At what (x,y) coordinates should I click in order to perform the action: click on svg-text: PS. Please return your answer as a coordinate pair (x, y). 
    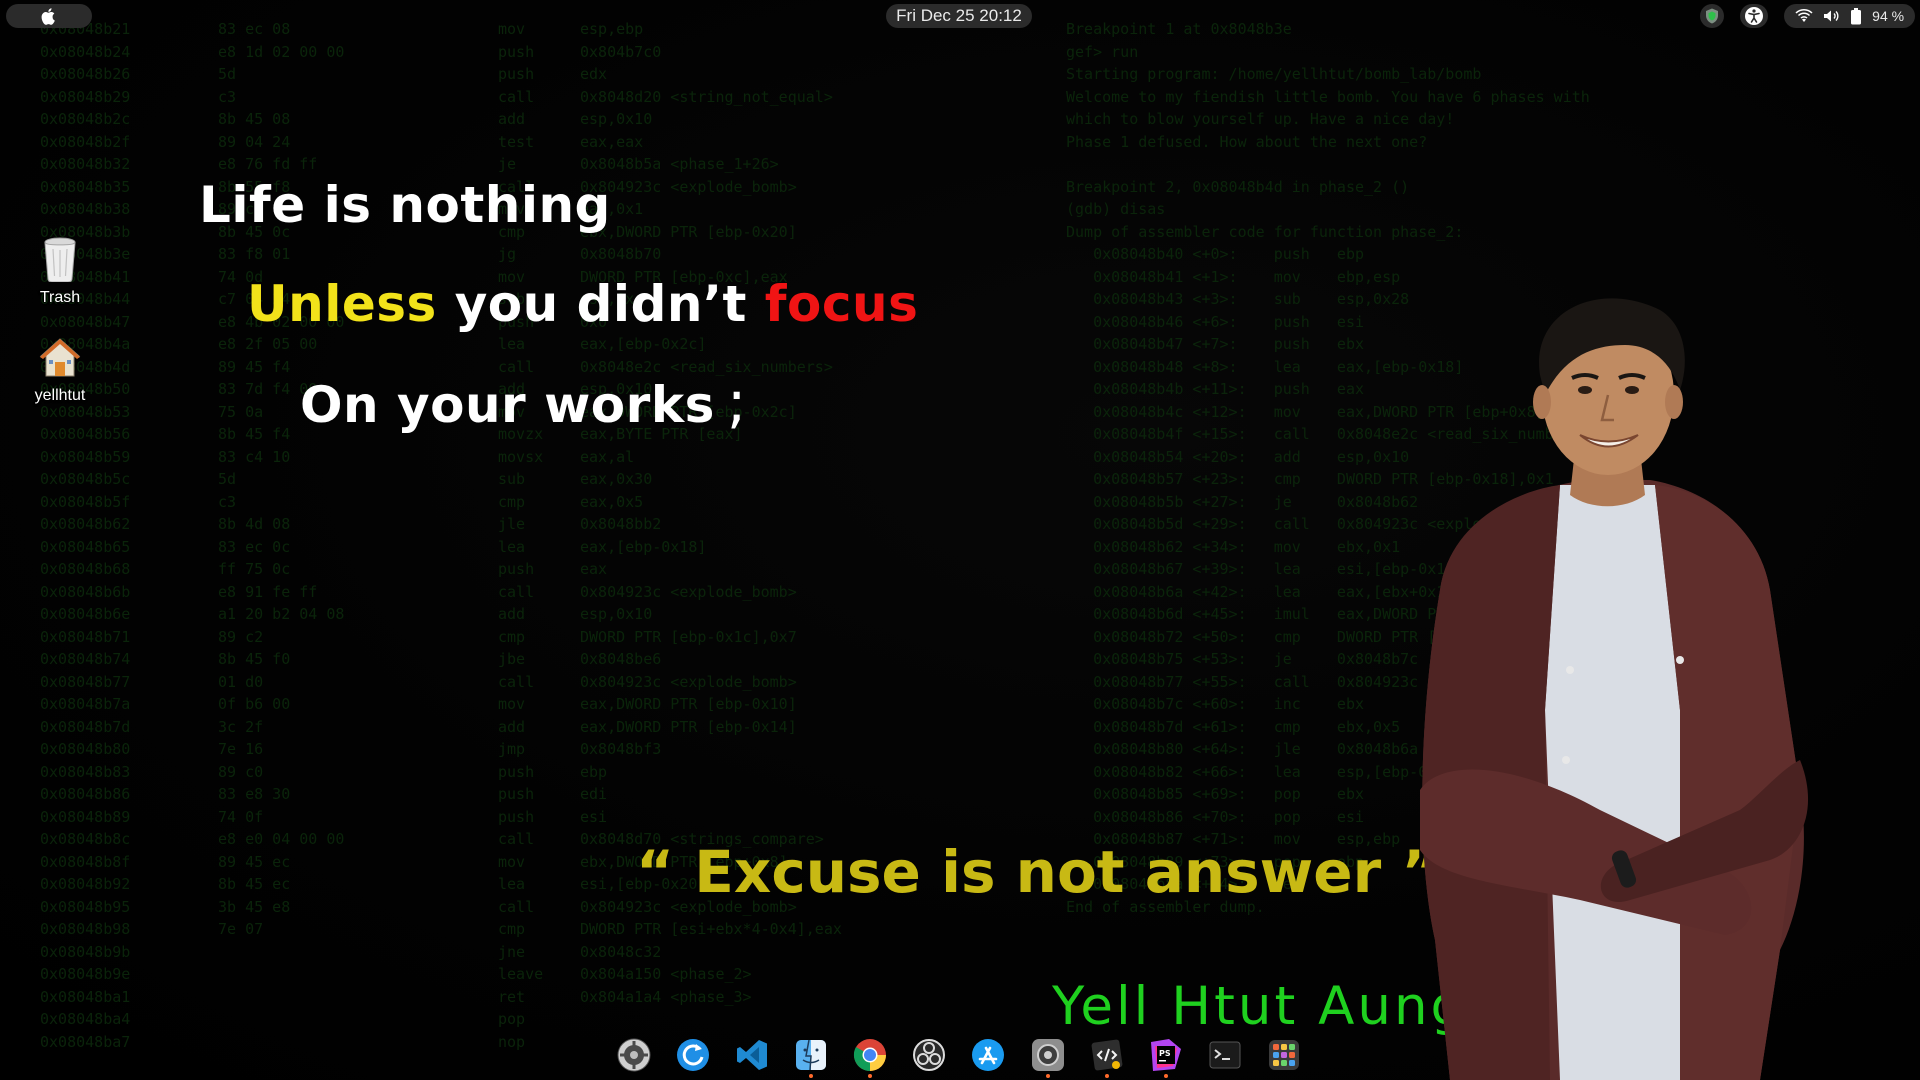
    Looking at the image, I should click on (1165, 1053).